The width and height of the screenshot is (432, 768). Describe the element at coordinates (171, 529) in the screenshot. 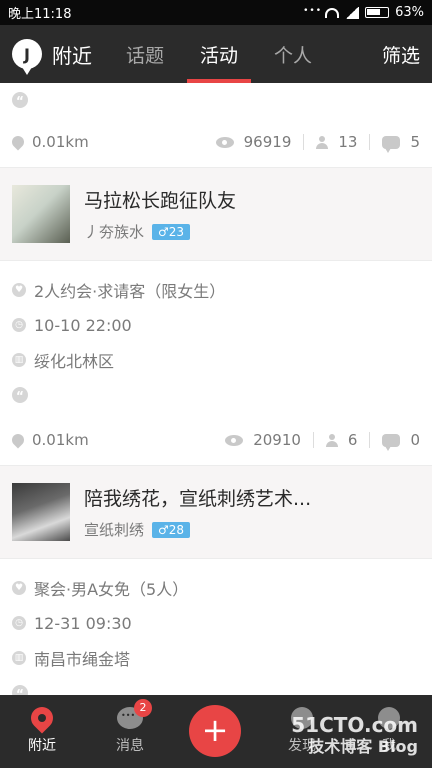

I see `gender-age-badge: ♂28` at that location.